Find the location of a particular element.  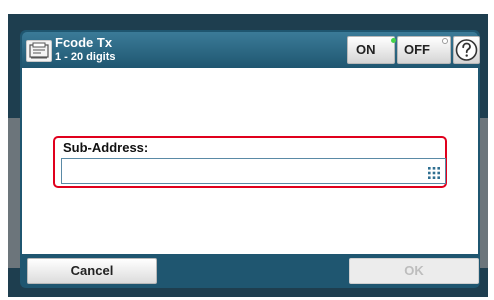

help-icon is located at coordinates (466, 50).